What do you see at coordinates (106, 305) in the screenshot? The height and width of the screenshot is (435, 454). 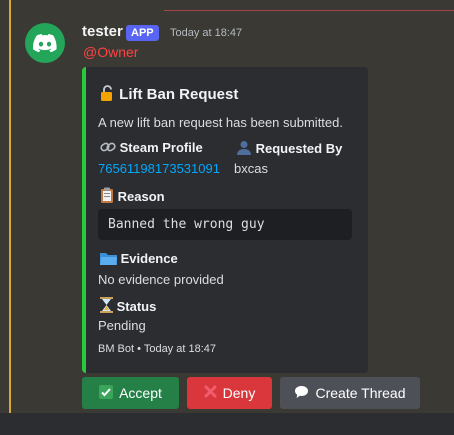 I see `hourglass-icon` at bounding box center [106, 305].